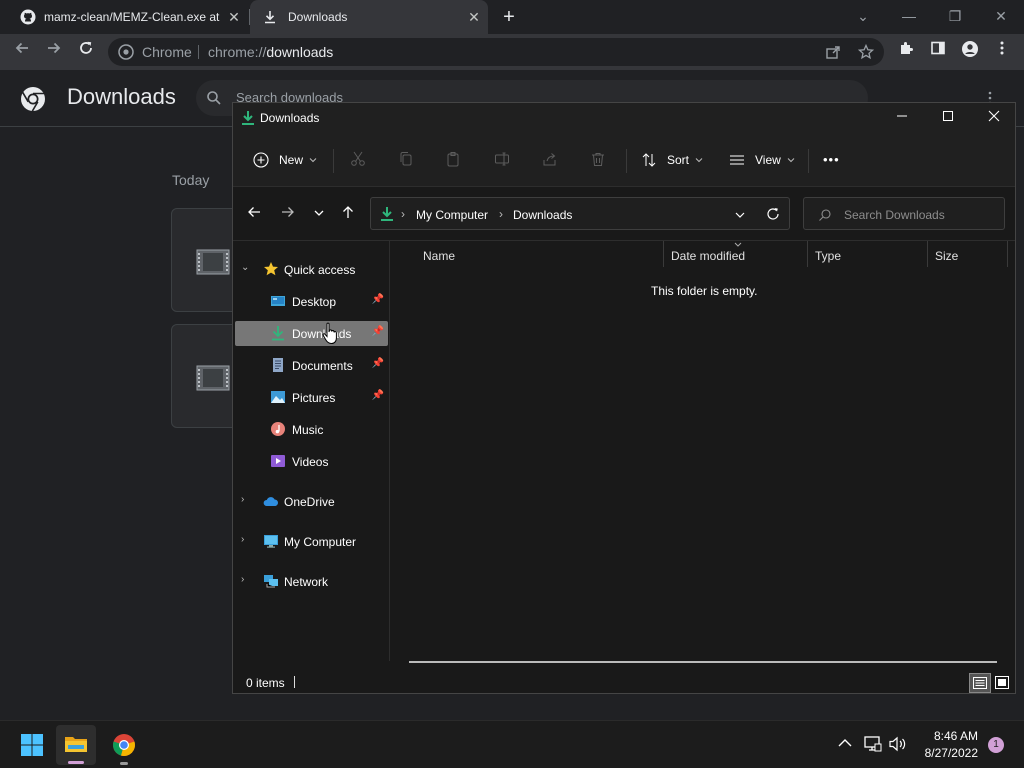 This screenshot has width=1024, height=768. Describe the element at coordinates (1001, 16) in the screenshot. I see `close-button: ✕` at that location.